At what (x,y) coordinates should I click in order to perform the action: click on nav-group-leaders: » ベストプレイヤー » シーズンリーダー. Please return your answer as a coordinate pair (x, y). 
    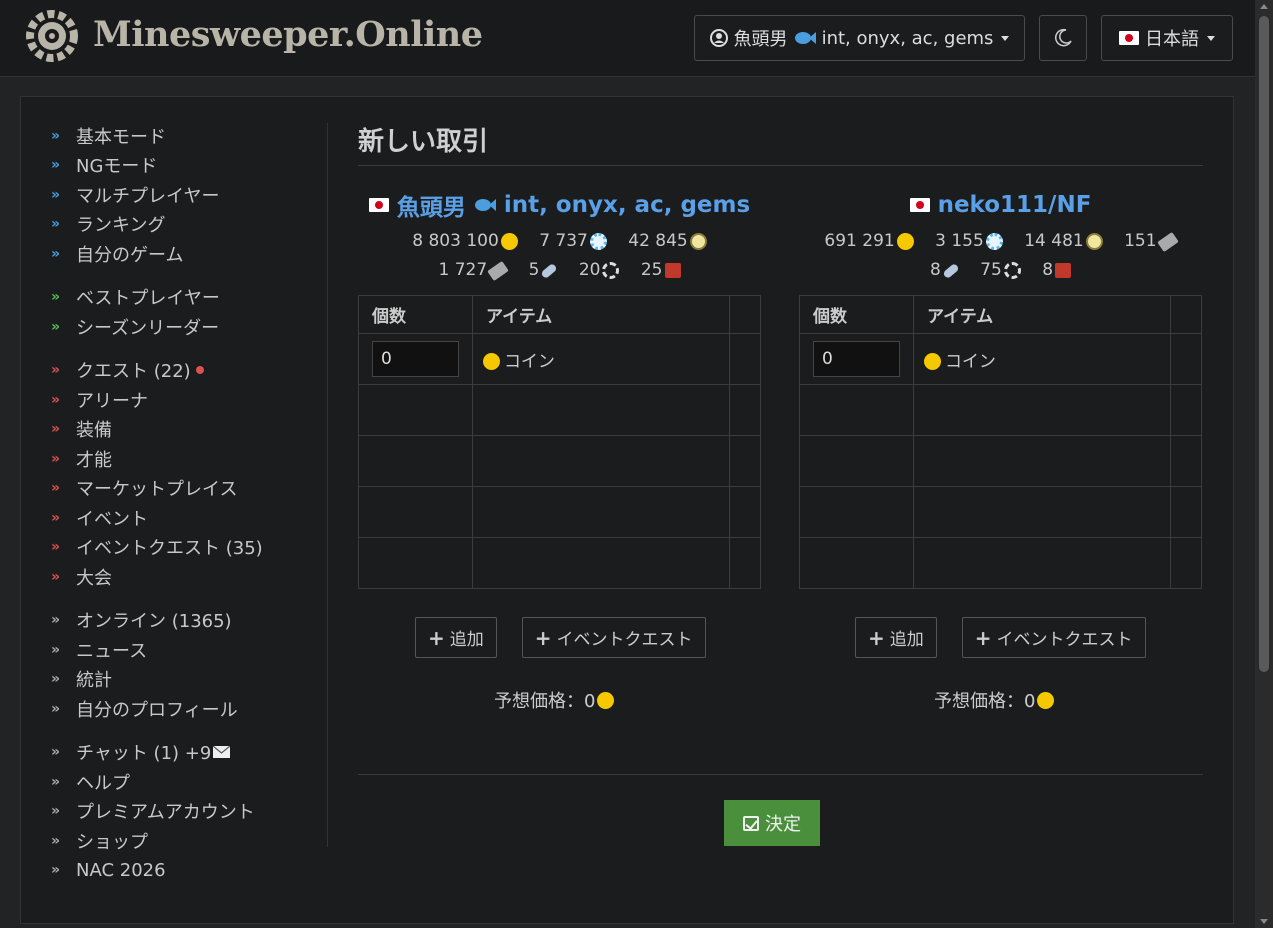
    Looking at the image, I should click on (171, 312).